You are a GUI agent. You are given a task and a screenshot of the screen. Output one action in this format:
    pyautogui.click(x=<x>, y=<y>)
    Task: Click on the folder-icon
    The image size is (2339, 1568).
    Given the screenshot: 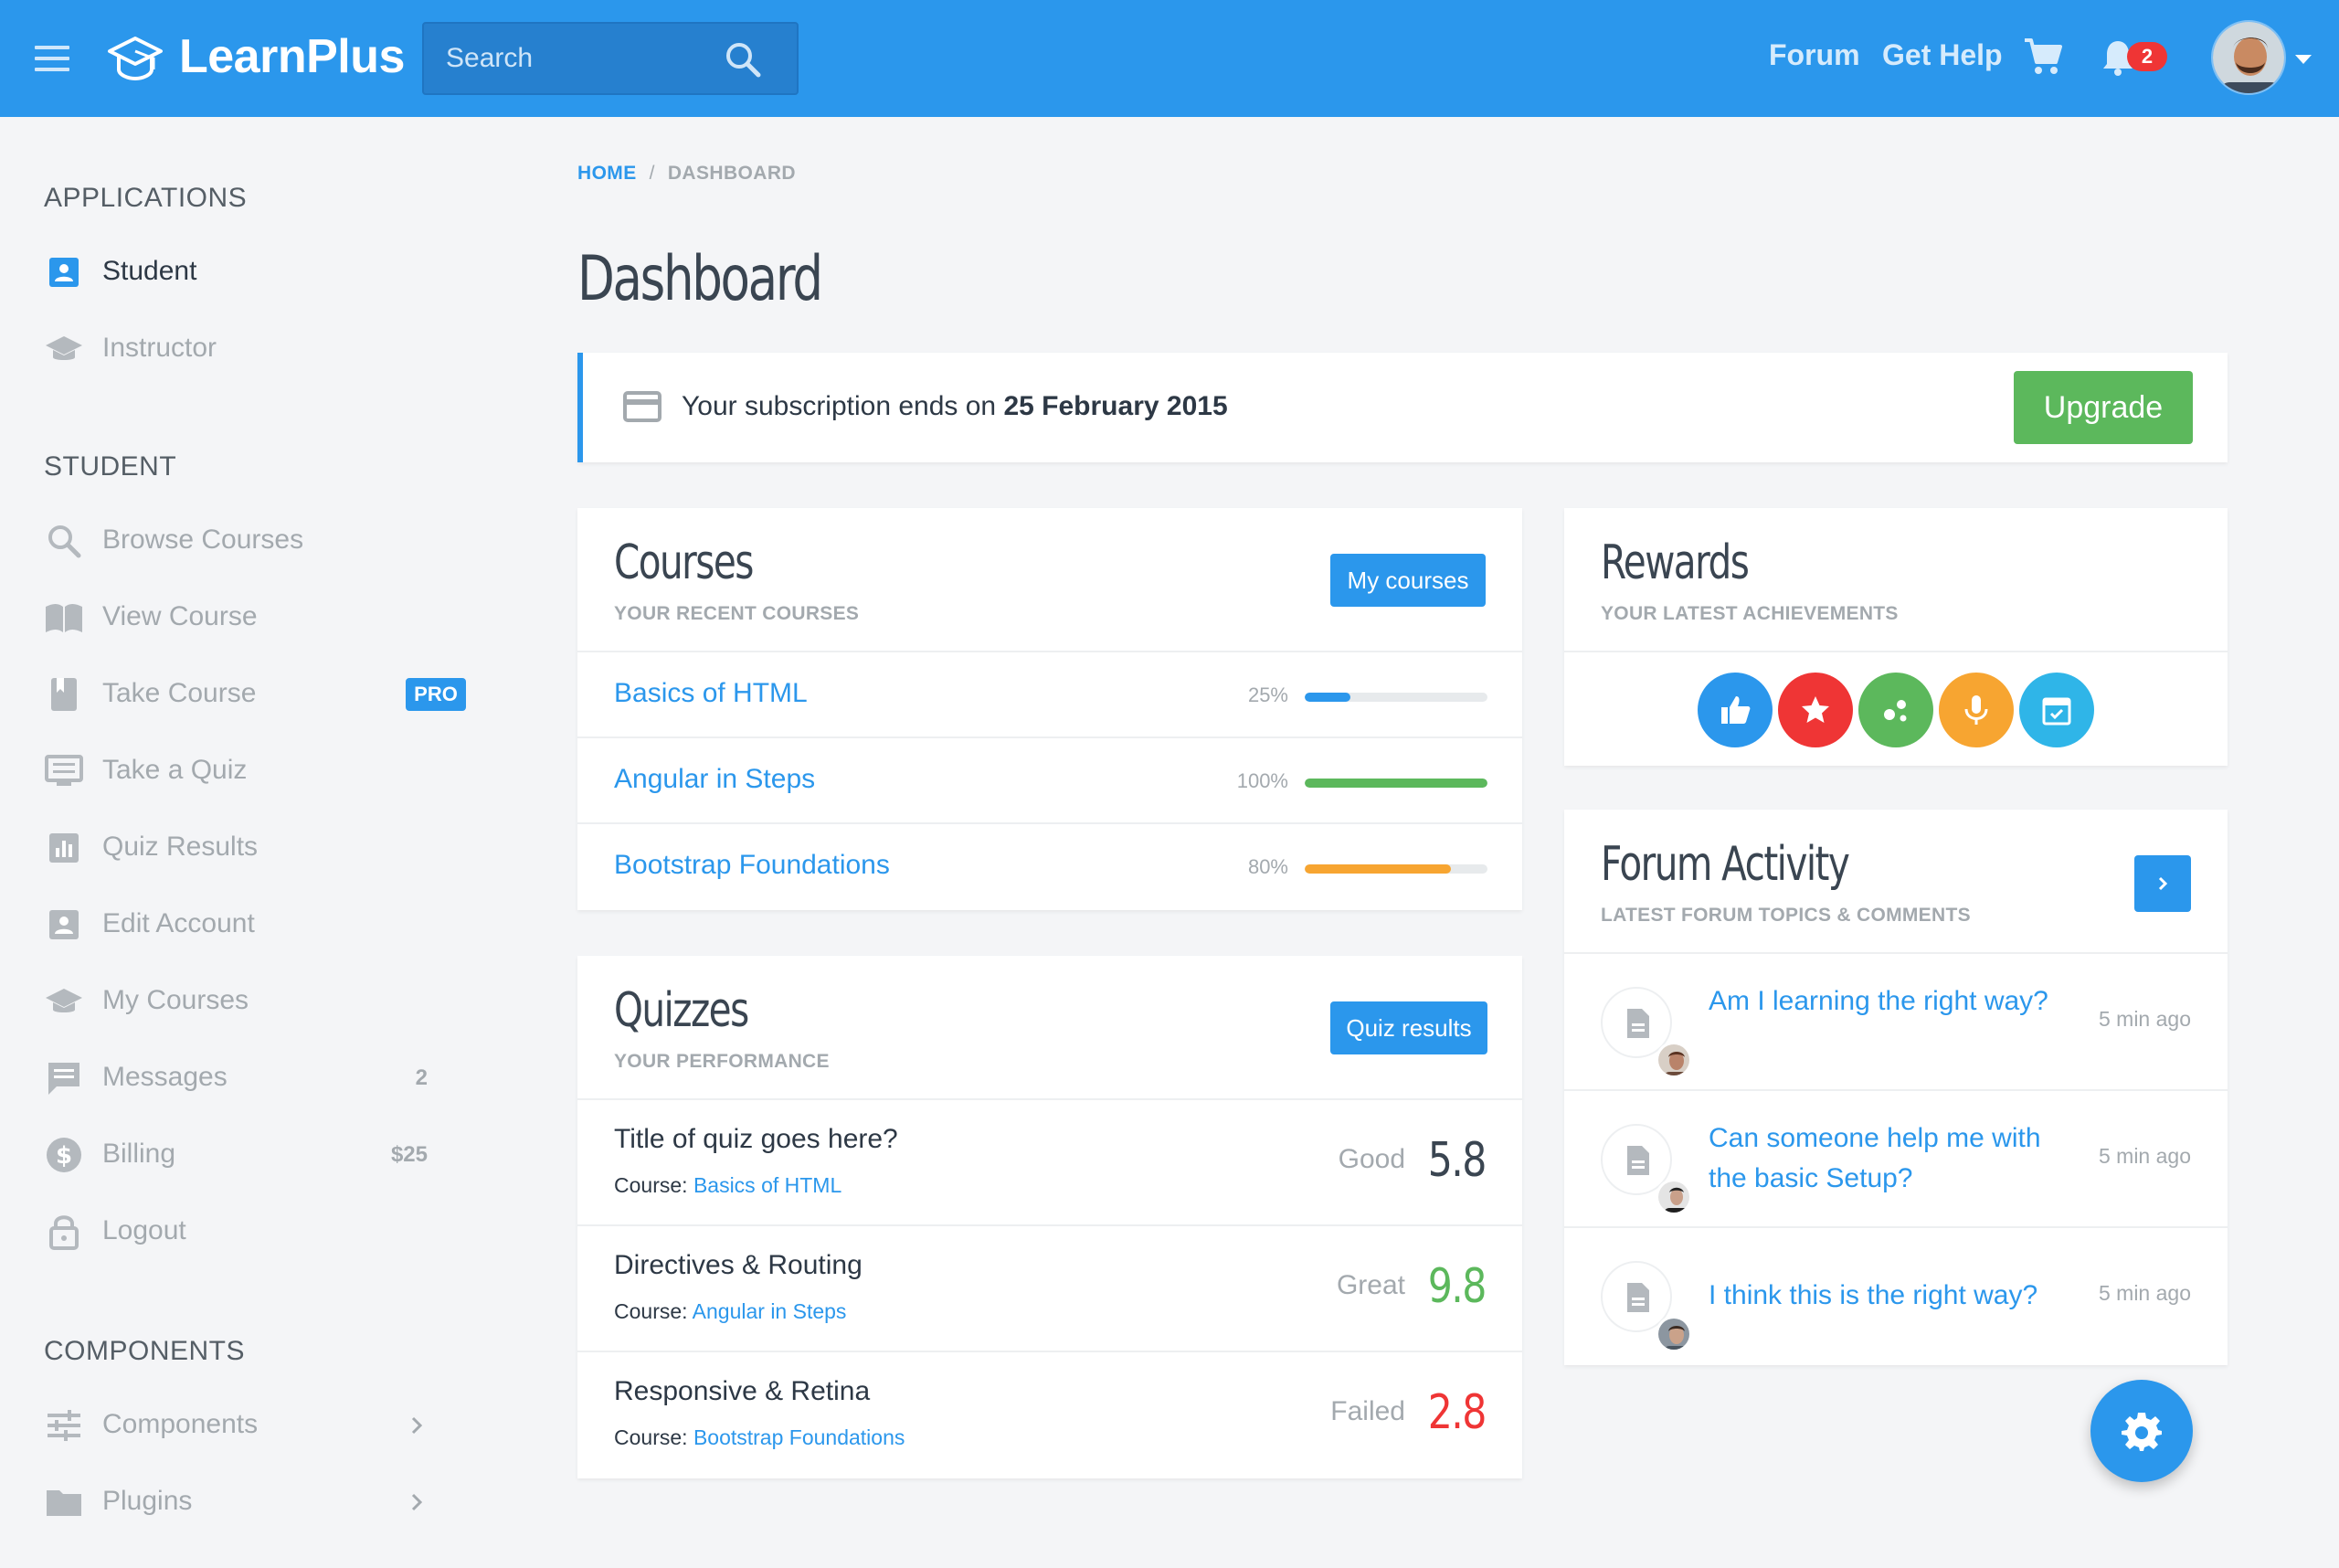 What is the action you would take?
    pyautogui.click(x=64, y=1503)
    